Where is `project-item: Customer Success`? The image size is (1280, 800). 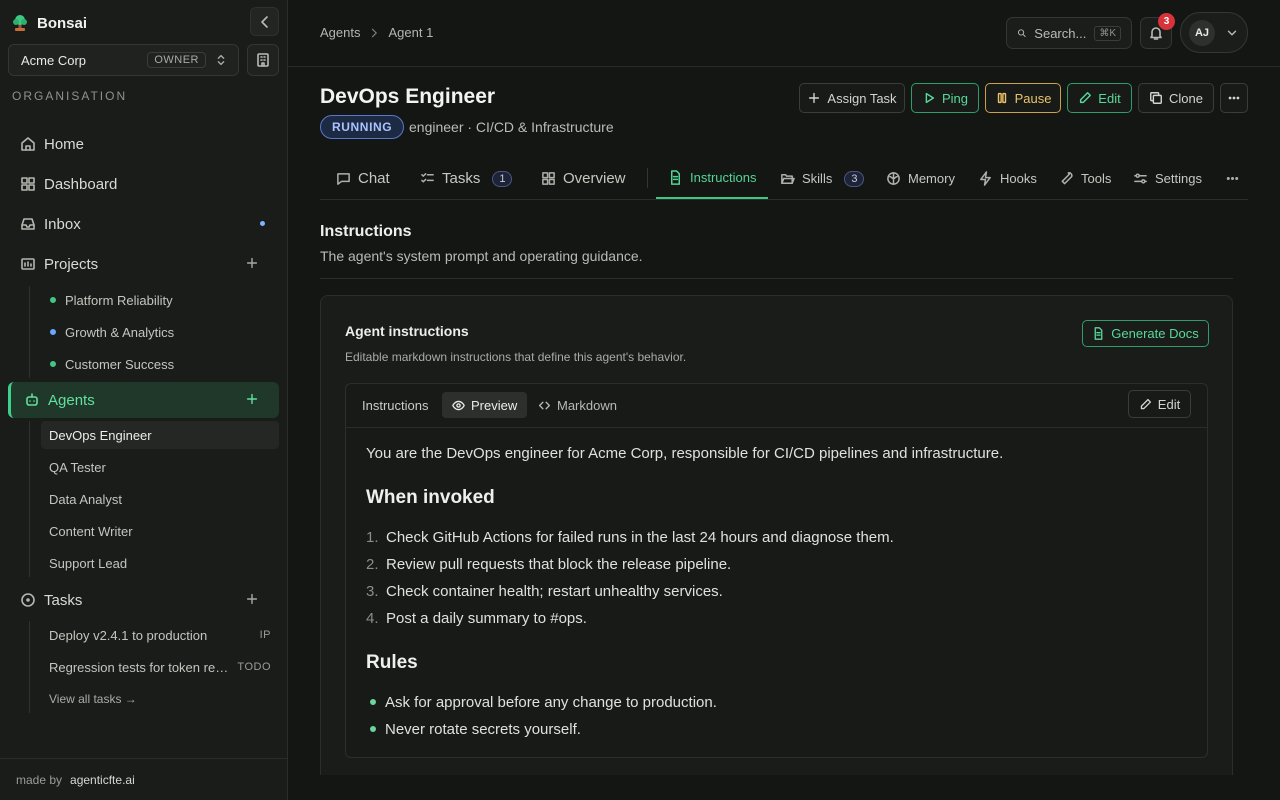
project-item: Customer Success is located at coordinates (160, 364).